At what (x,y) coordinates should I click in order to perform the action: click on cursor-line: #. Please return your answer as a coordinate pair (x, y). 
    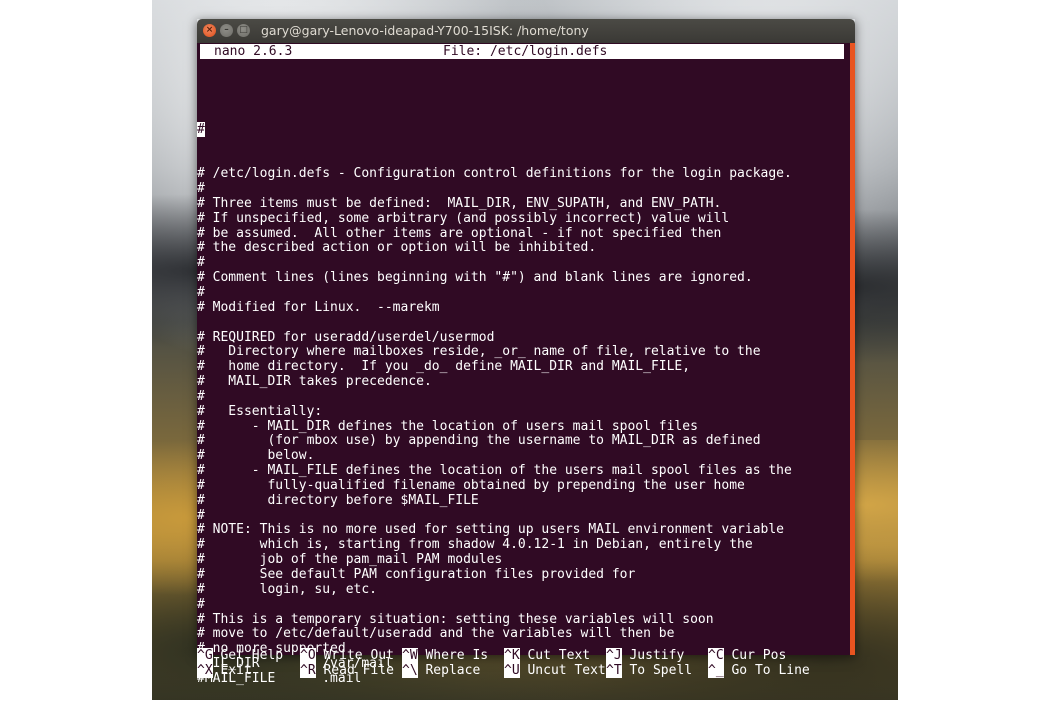
    Looking at the image, I should click on (494, 129).